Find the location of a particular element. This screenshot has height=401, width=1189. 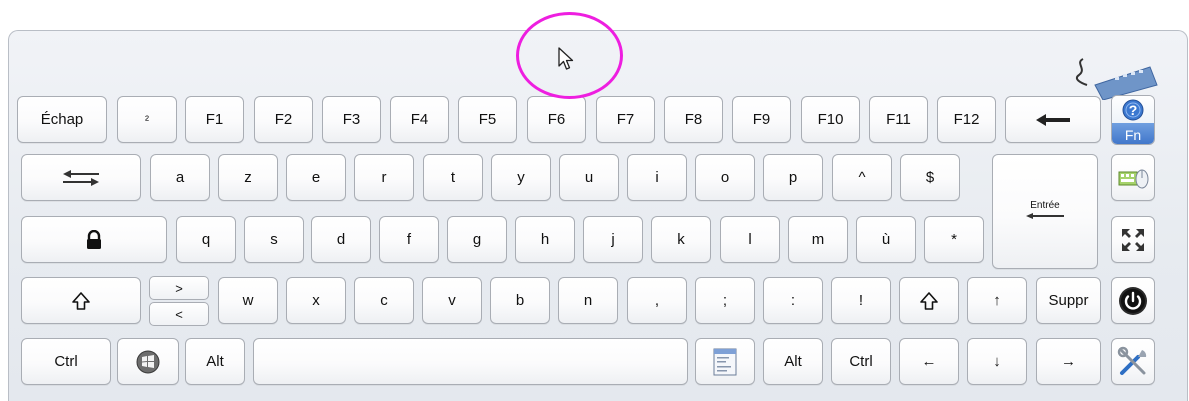

key-shift-left is located at coordinates (81, 300).